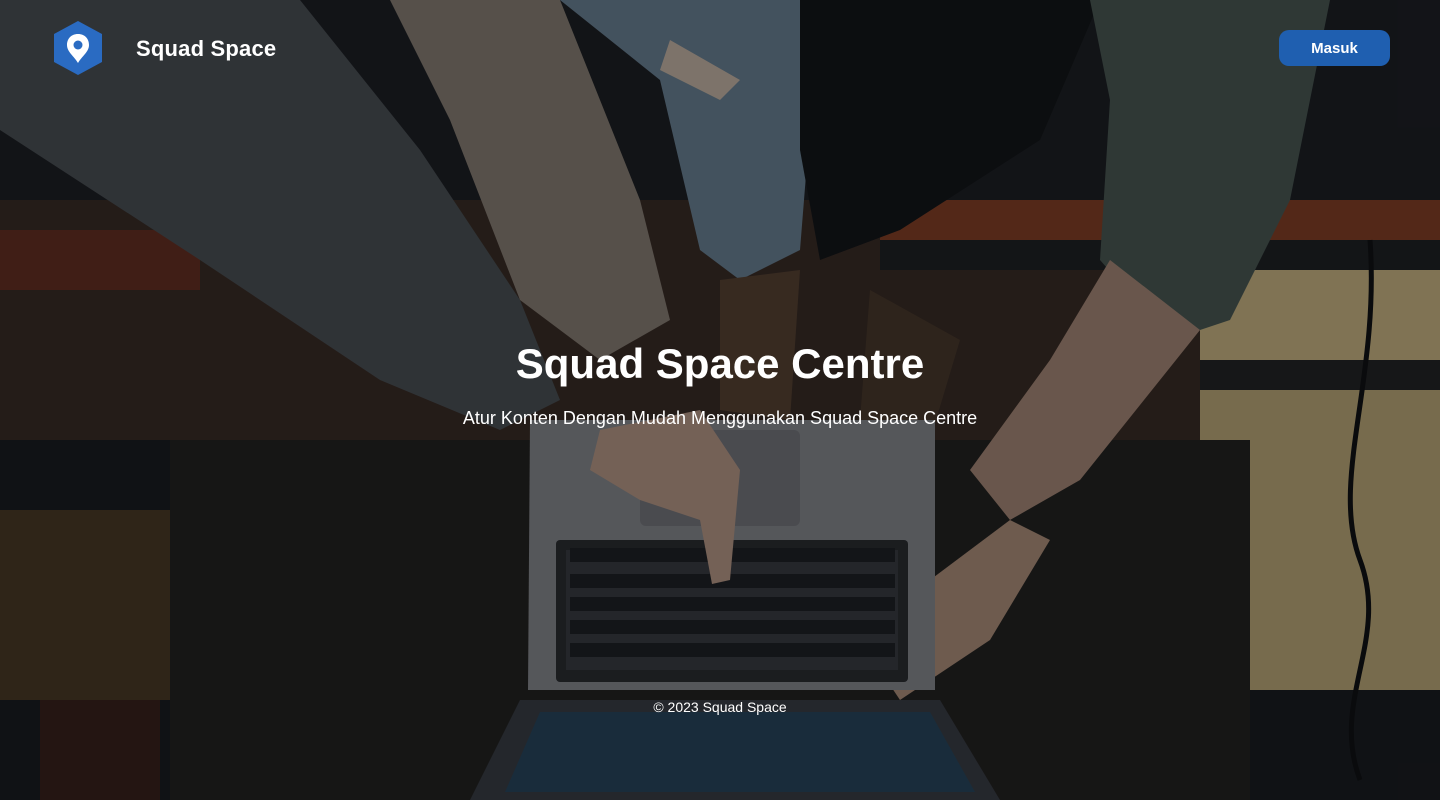  I want to click on copyright-text: © 2023 Squad Space, so click(720, 707).